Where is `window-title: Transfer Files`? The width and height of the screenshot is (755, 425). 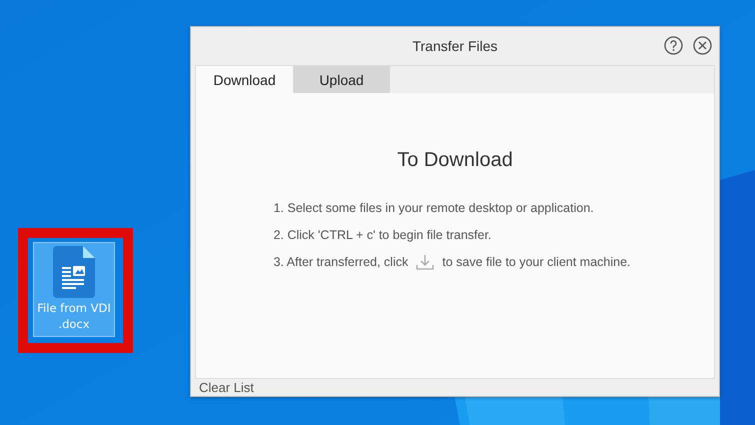 window-title: Transfer Files is located at coordinates (455, 46).